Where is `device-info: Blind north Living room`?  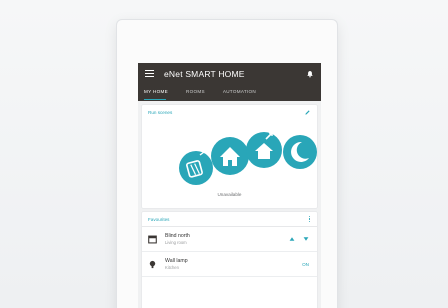 device-info: Blind north Living room is located at coordinates (227, 239).